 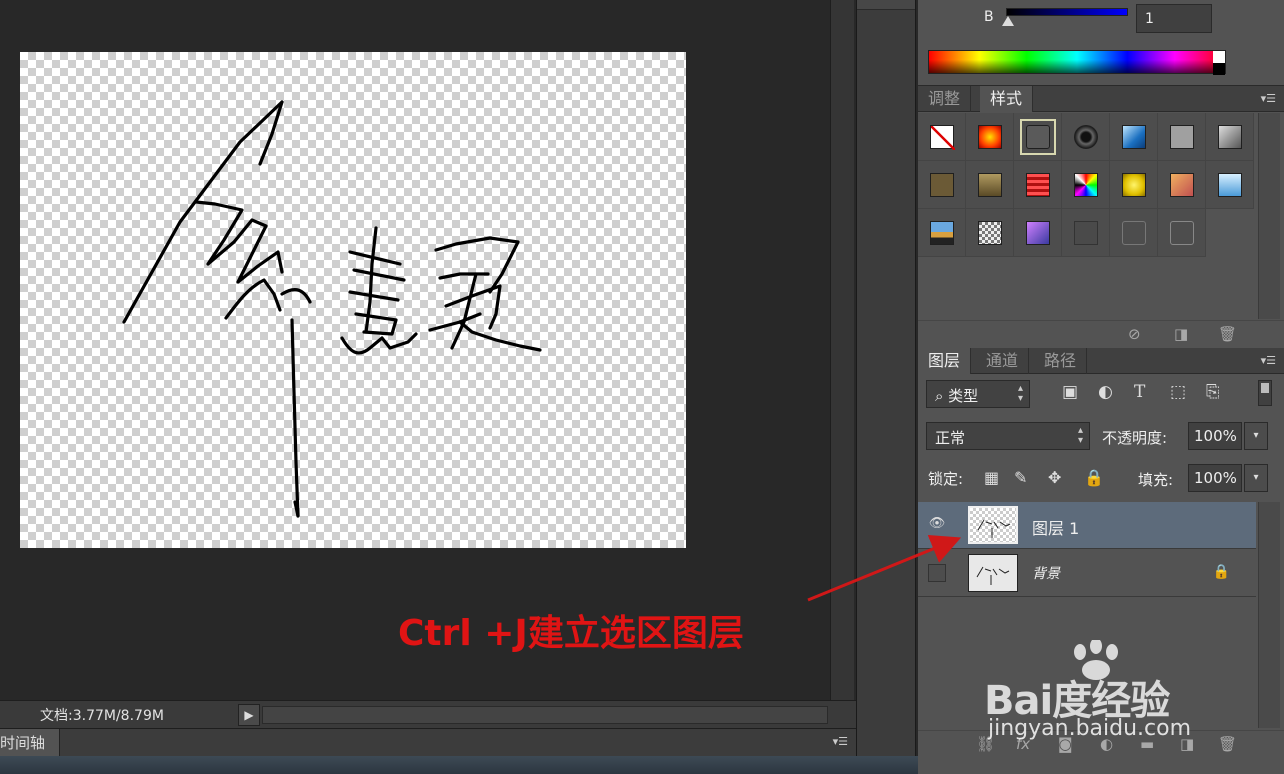 I want to click on styles-panel-menu-icon: ▾☰, so click(x=1268, y=98).